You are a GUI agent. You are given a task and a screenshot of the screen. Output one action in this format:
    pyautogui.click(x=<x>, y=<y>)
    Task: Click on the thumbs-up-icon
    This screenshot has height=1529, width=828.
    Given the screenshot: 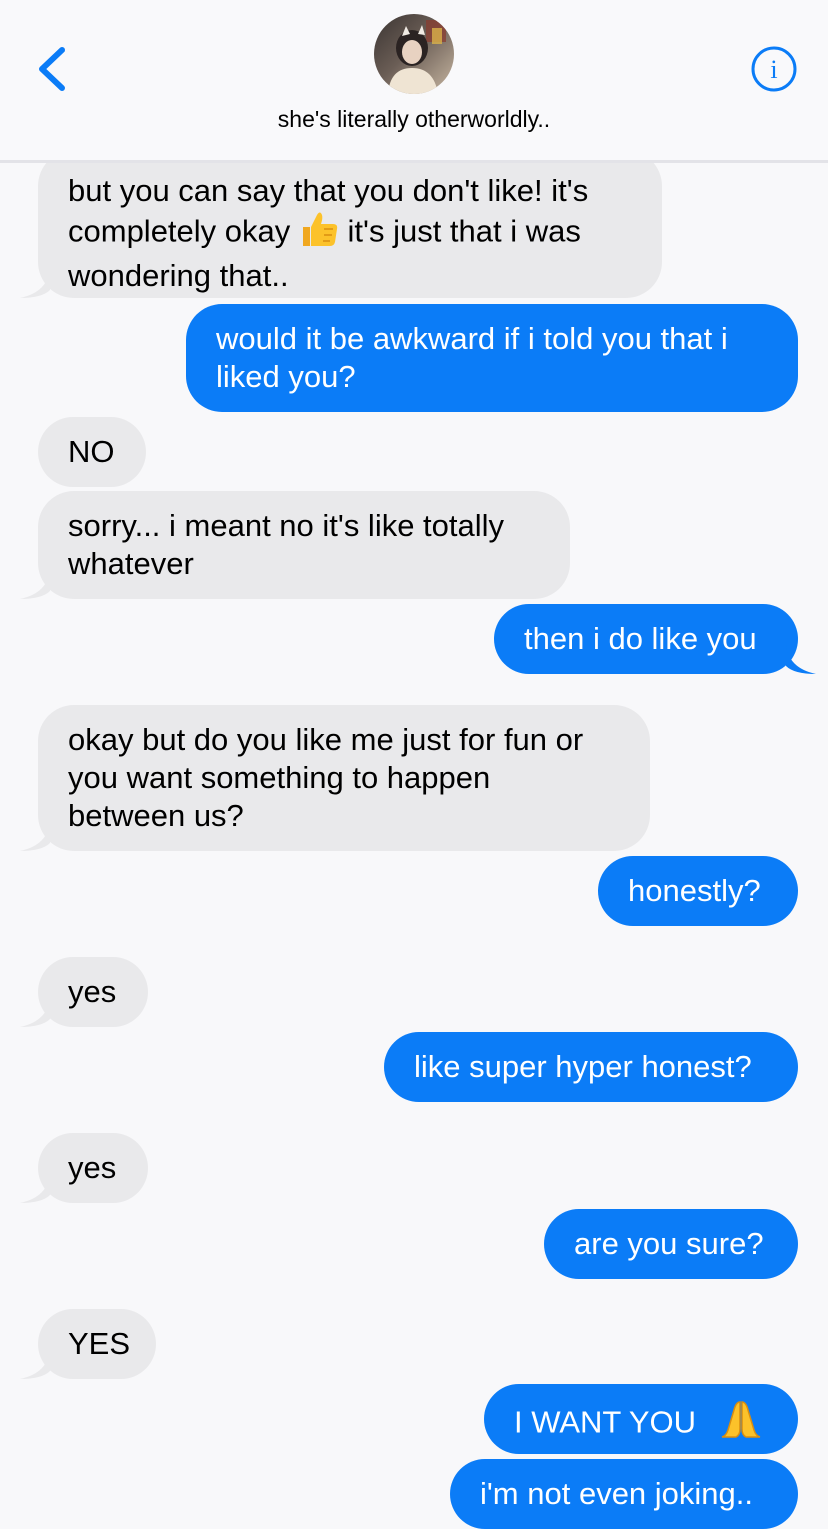 What is the action you would take?
    pyautogui.click(x=319, y=233)
    